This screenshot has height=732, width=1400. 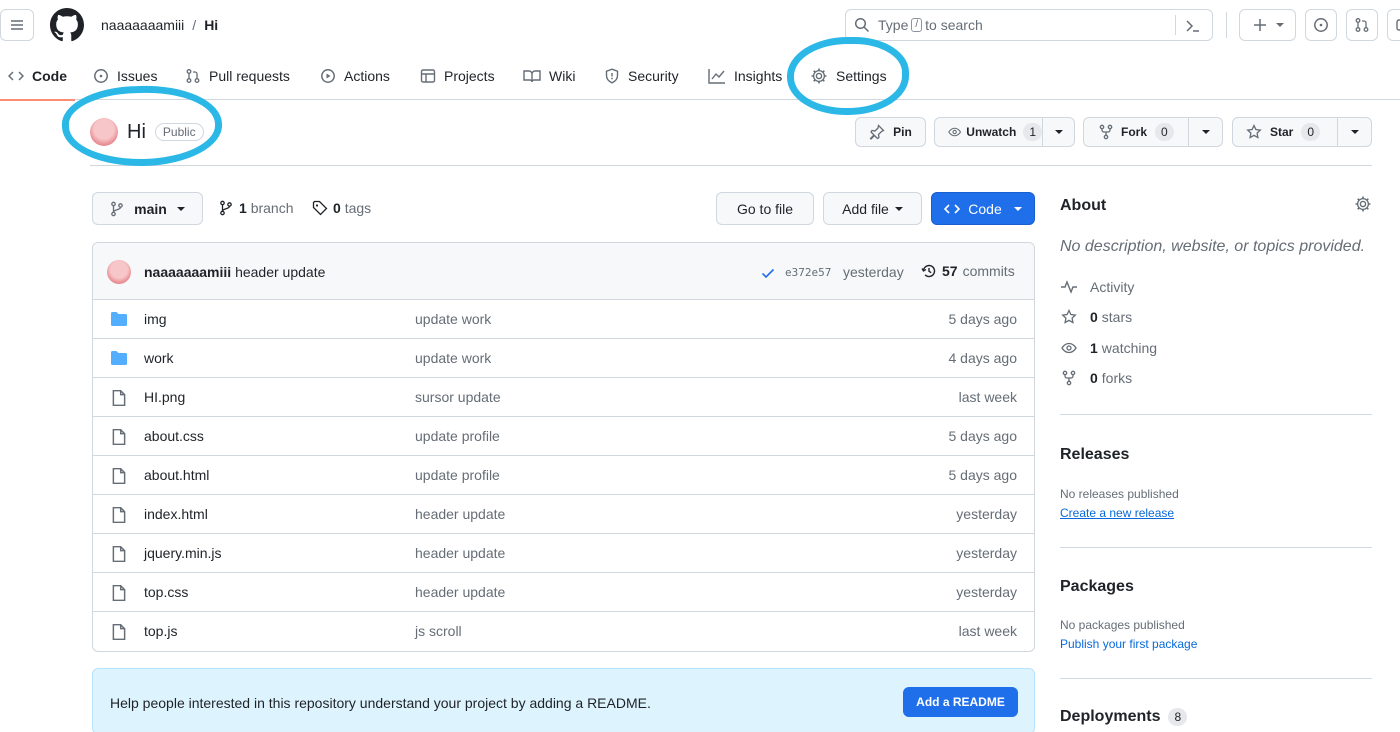 What do you see at coordinates (160, 631) in the screenshot?
I see `file-name: top.js` at bounding box center [160, 631].